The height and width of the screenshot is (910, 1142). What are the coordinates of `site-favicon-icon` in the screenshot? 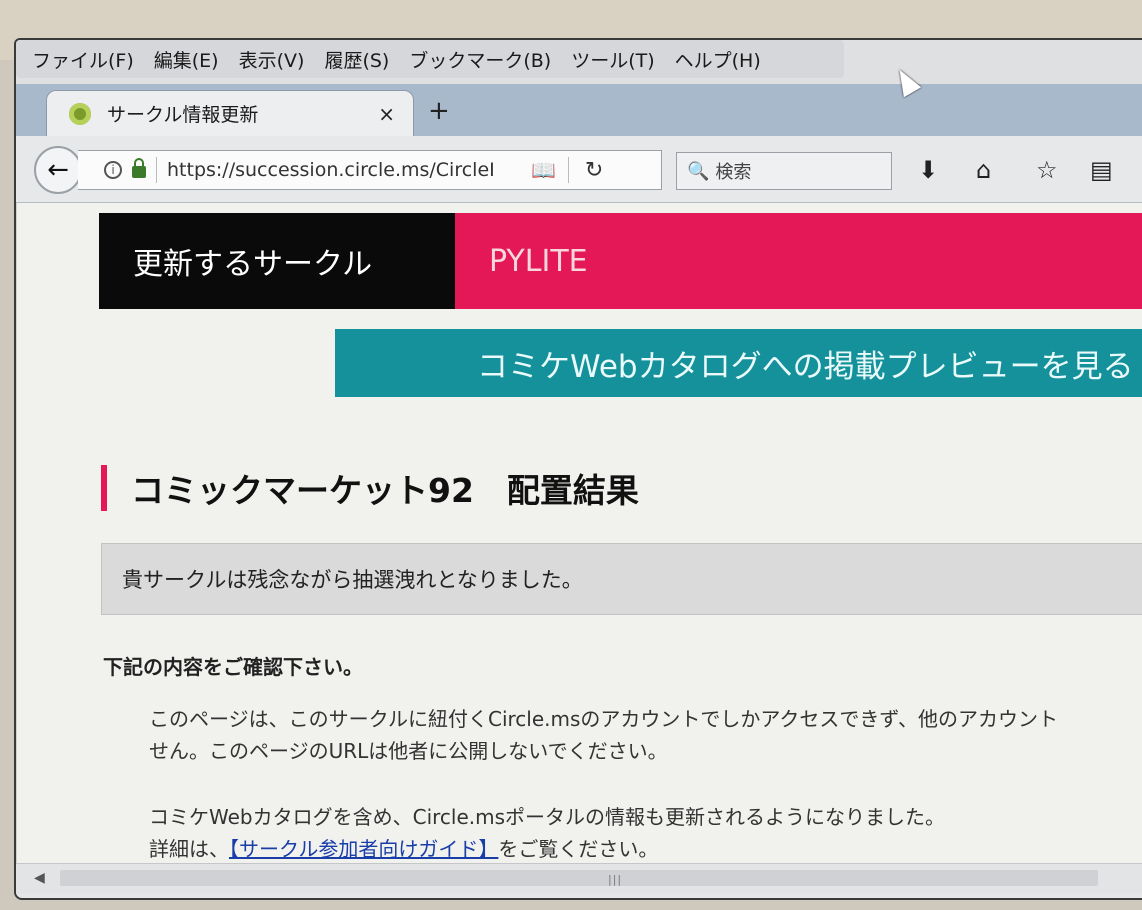 It's located at (80, 113).